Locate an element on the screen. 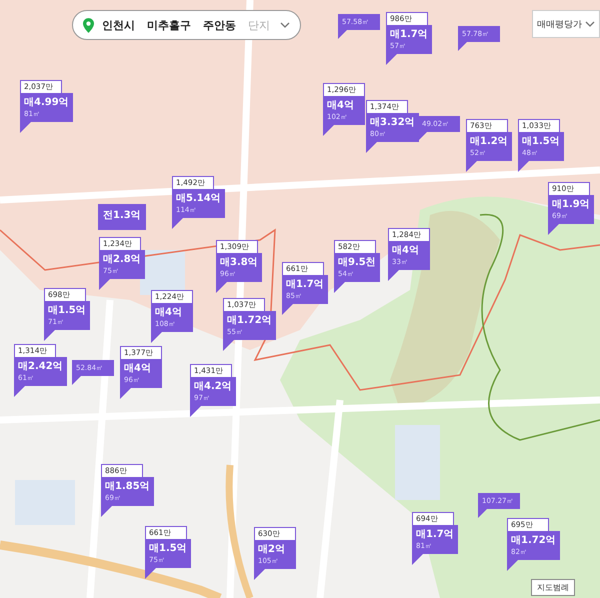 This screenshot has height=598, width=600. sale-price-label: 매5.14억 is located at coordinates (198, 198).